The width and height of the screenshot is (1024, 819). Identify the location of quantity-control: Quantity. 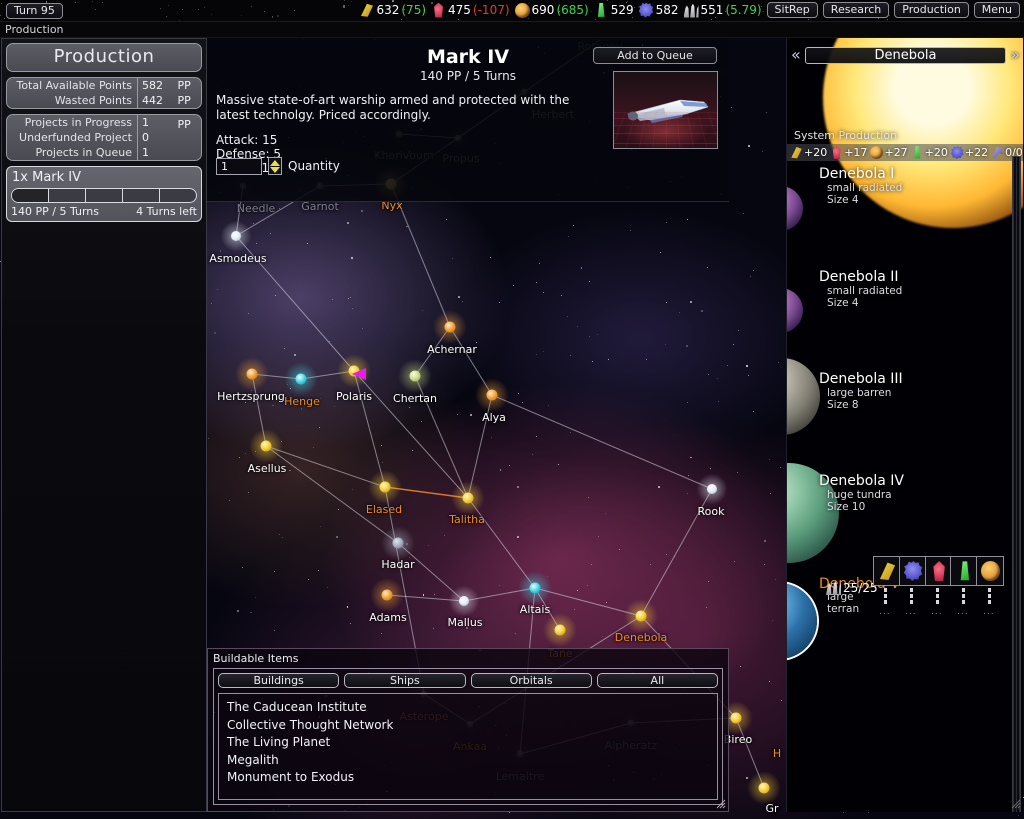
(278, 166).